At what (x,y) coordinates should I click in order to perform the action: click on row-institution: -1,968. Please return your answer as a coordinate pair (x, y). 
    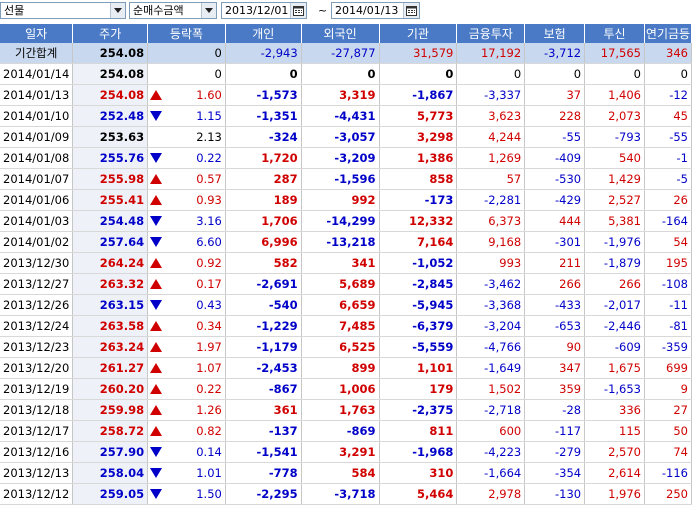
    Looking at the image, I should click on (418, 452).